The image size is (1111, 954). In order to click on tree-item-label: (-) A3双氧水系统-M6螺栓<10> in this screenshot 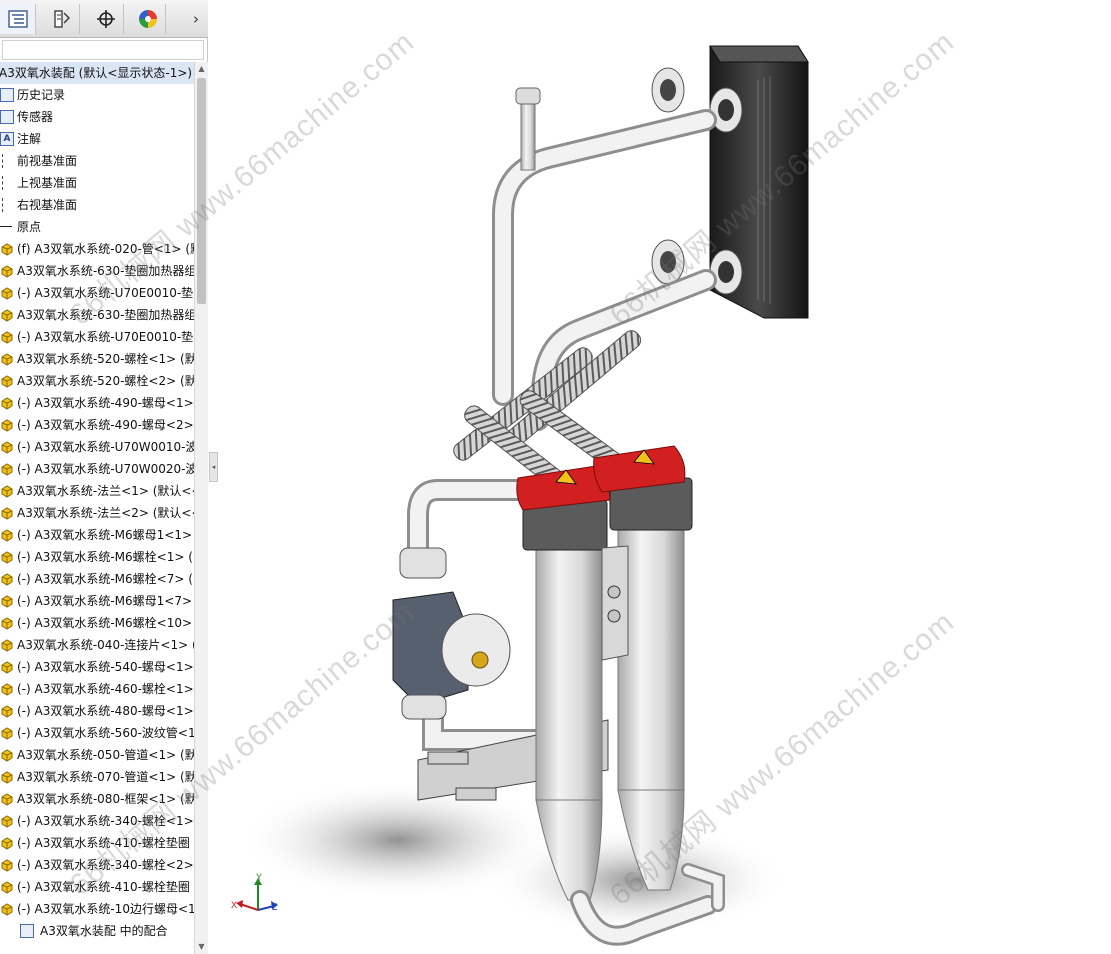, I will do `click(105, 623)`.